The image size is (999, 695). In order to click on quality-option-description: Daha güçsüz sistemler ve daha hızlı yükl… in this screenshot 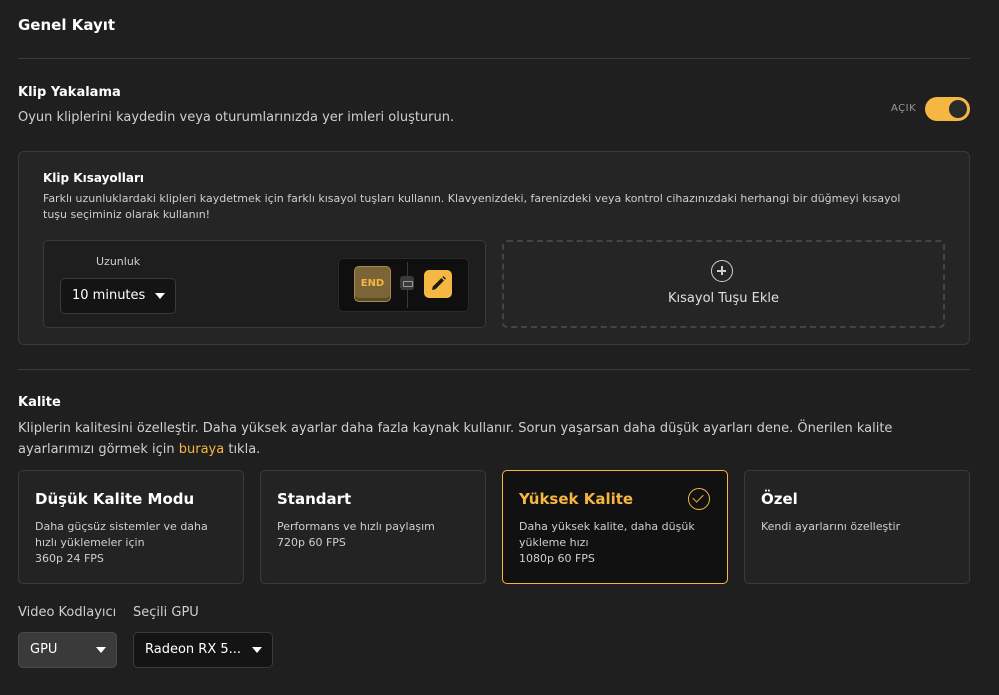, I will do `click(130, 543)`.